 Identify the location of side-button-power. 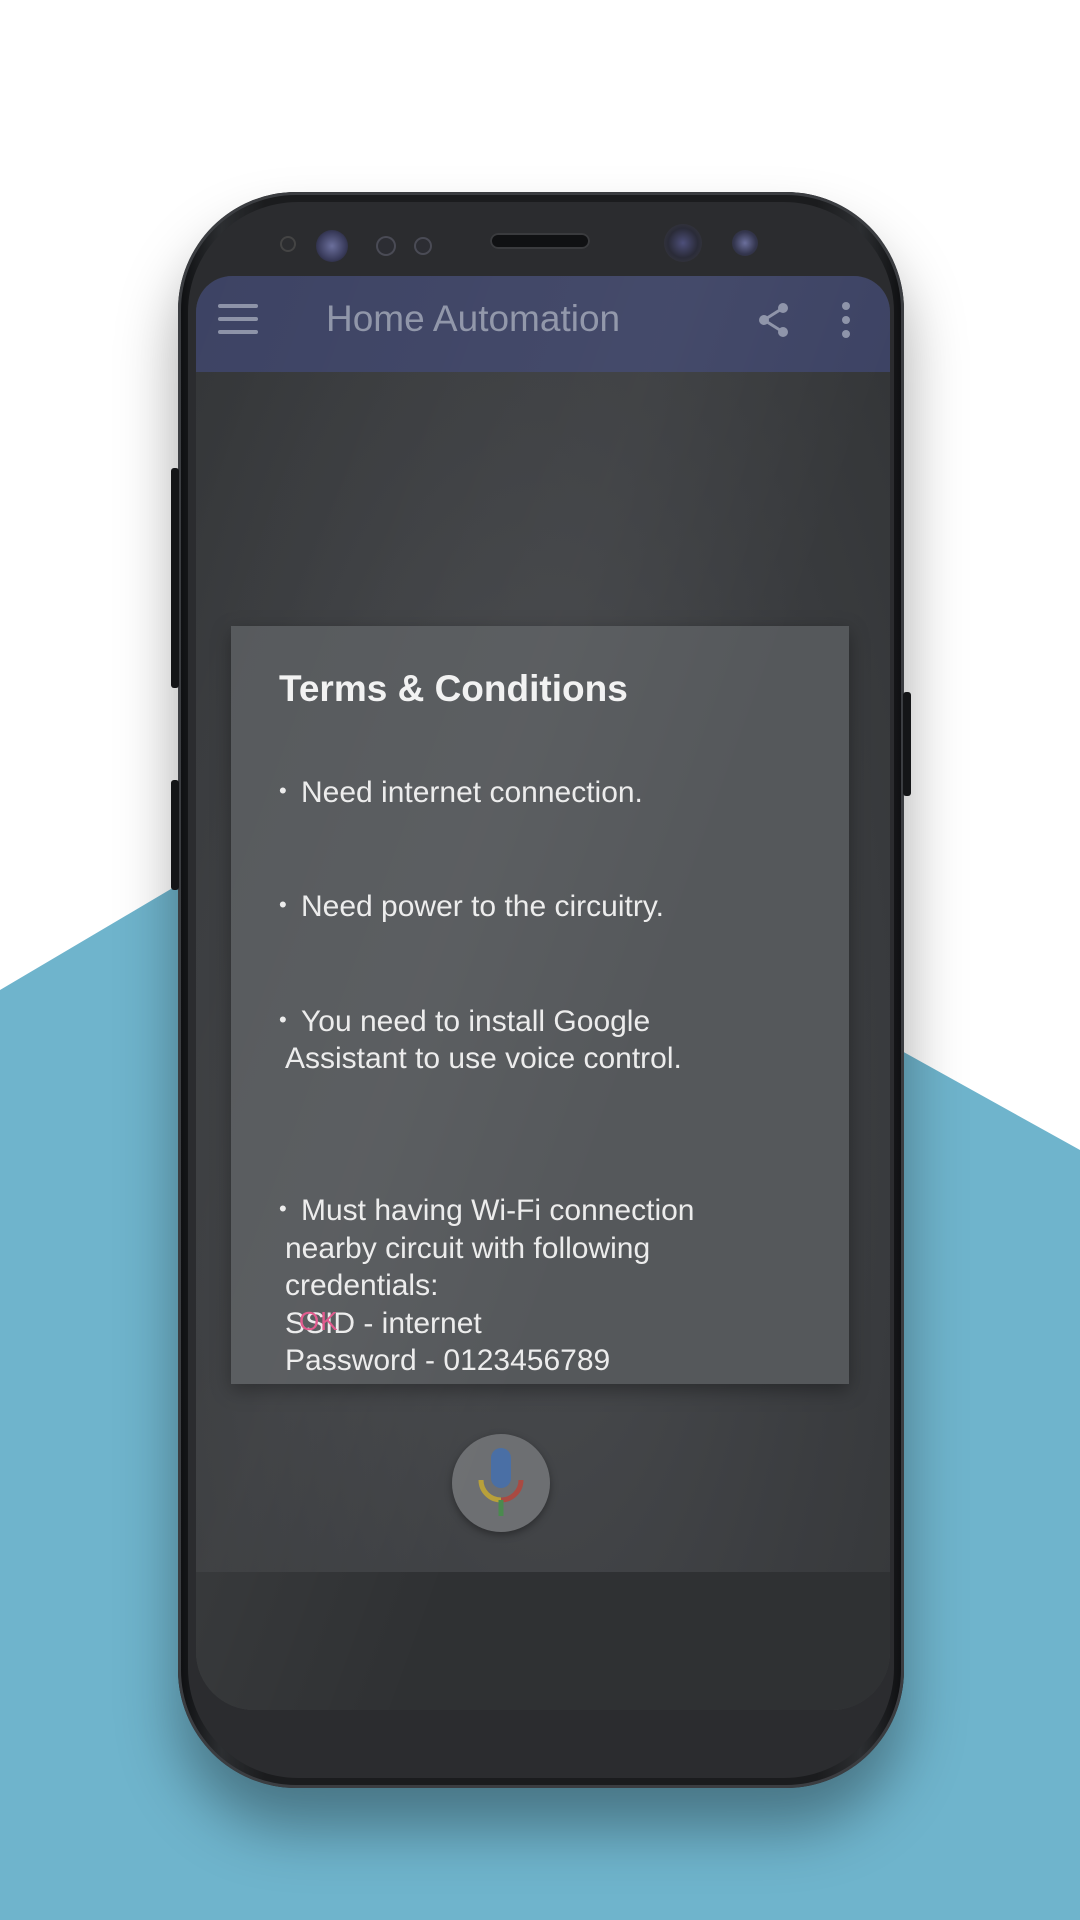
(907, 744).